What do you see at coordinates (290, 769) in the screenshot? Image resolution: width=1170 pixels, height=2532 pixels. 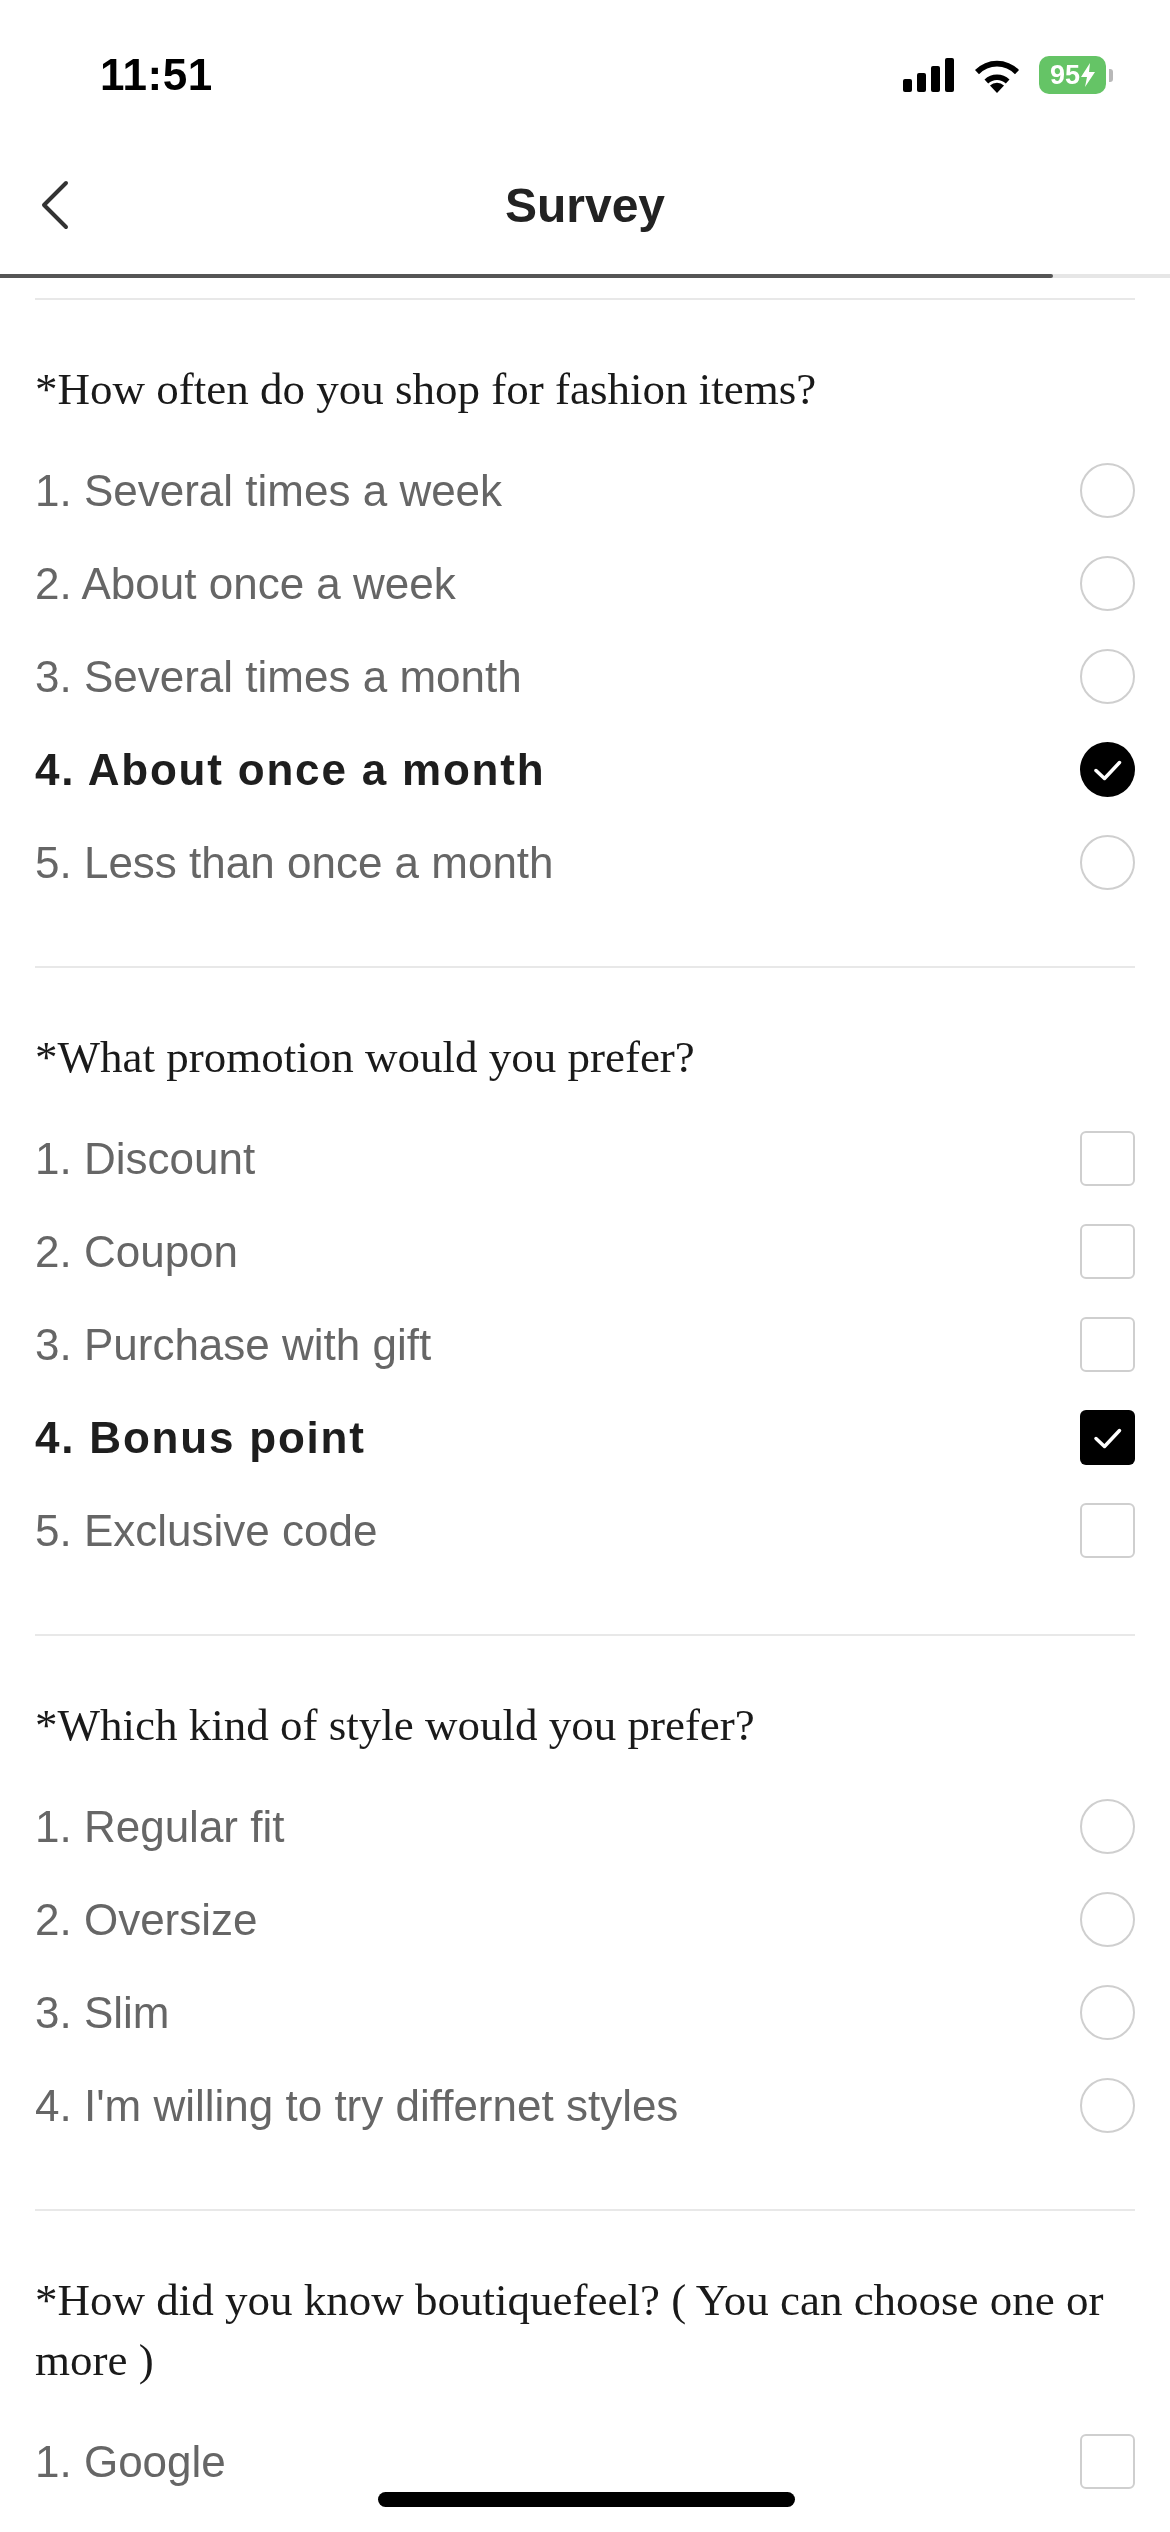 I see `option-label: 4. About once a month` at bounding box center [290, 769].